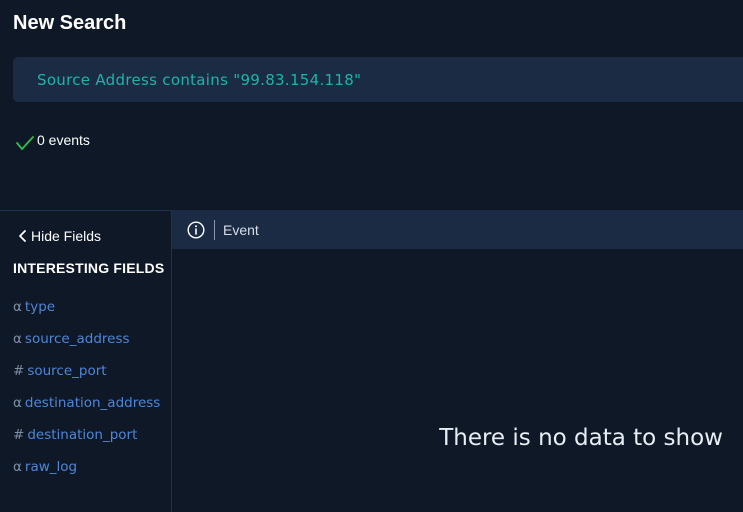 This screenshot has height=512, width=743. What do you see at coordinates (581, 438) in the screenshot?
I see `empty-state-message: There is no data to show` at bounding box center [581, 438].